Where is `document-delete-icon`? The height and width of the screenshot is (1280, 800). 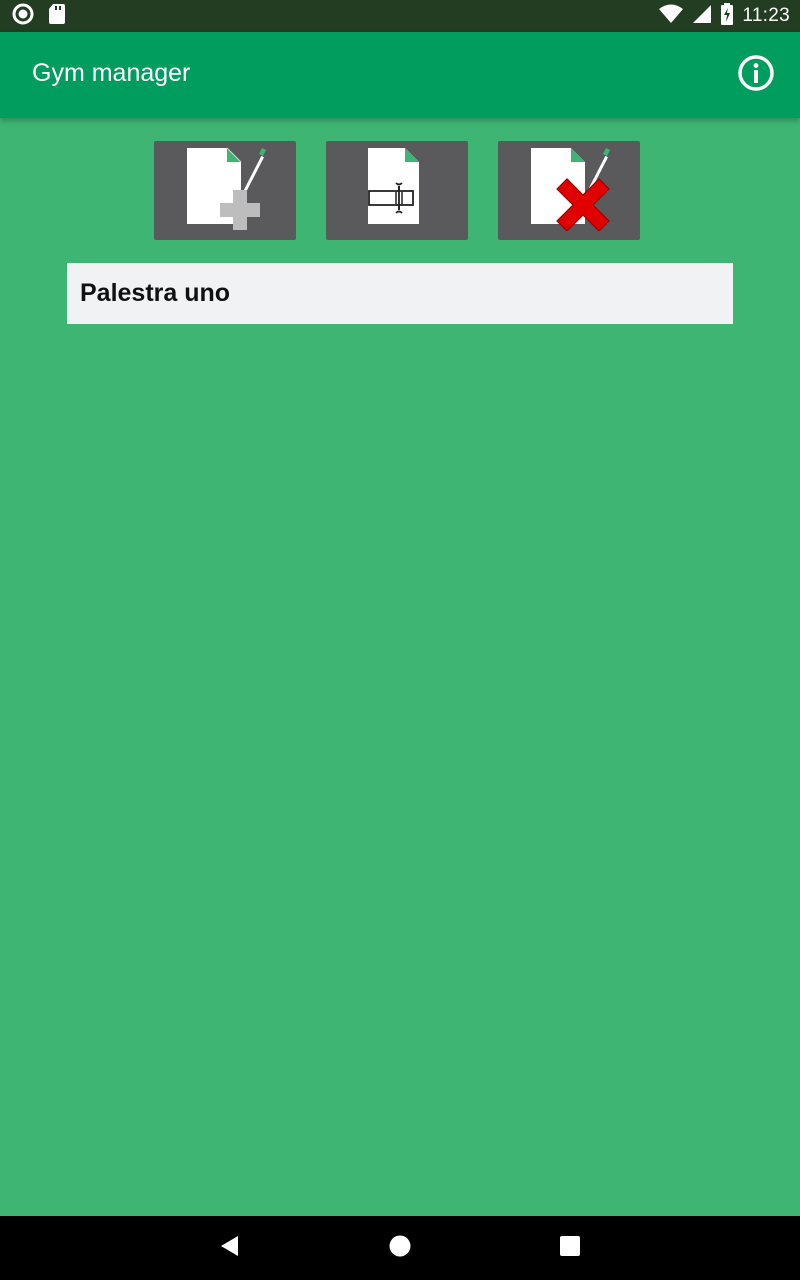
document-delete-icon is located at coordinates (569, 190).